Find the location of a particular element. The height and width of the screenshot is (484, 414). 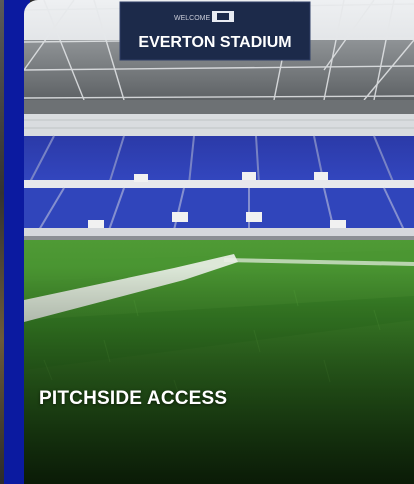

crest-icon is located at coordinates (223, 16).